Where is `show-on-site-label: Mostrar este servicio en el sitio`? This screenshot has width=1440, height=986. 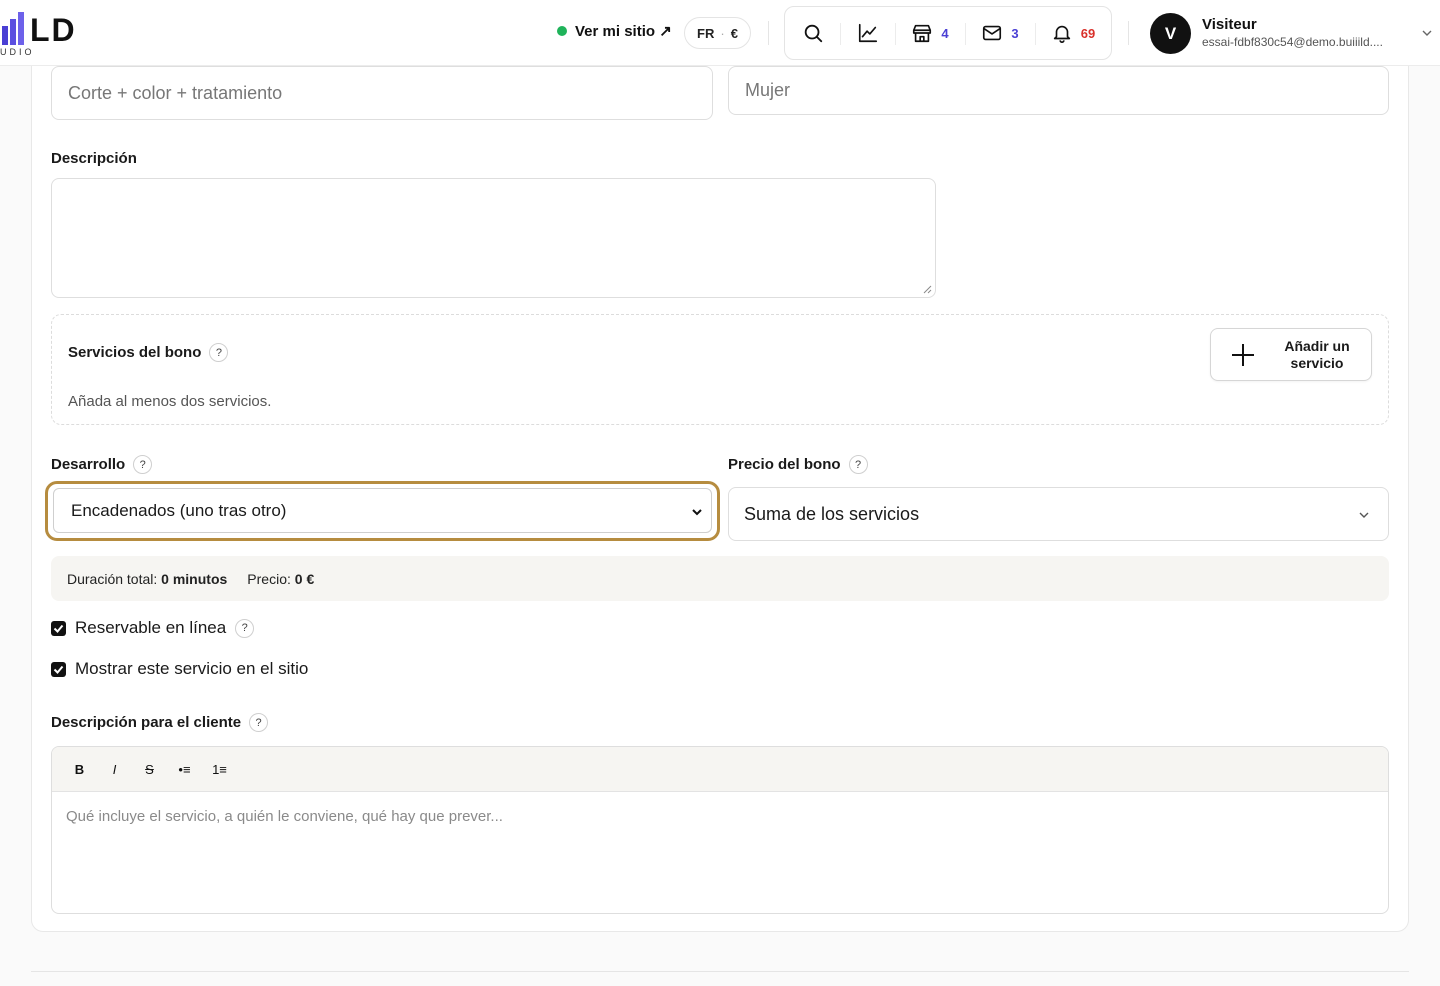 show-on-site-label: Mostrar este servicio en el sitio is located at coordinates (192, 668).